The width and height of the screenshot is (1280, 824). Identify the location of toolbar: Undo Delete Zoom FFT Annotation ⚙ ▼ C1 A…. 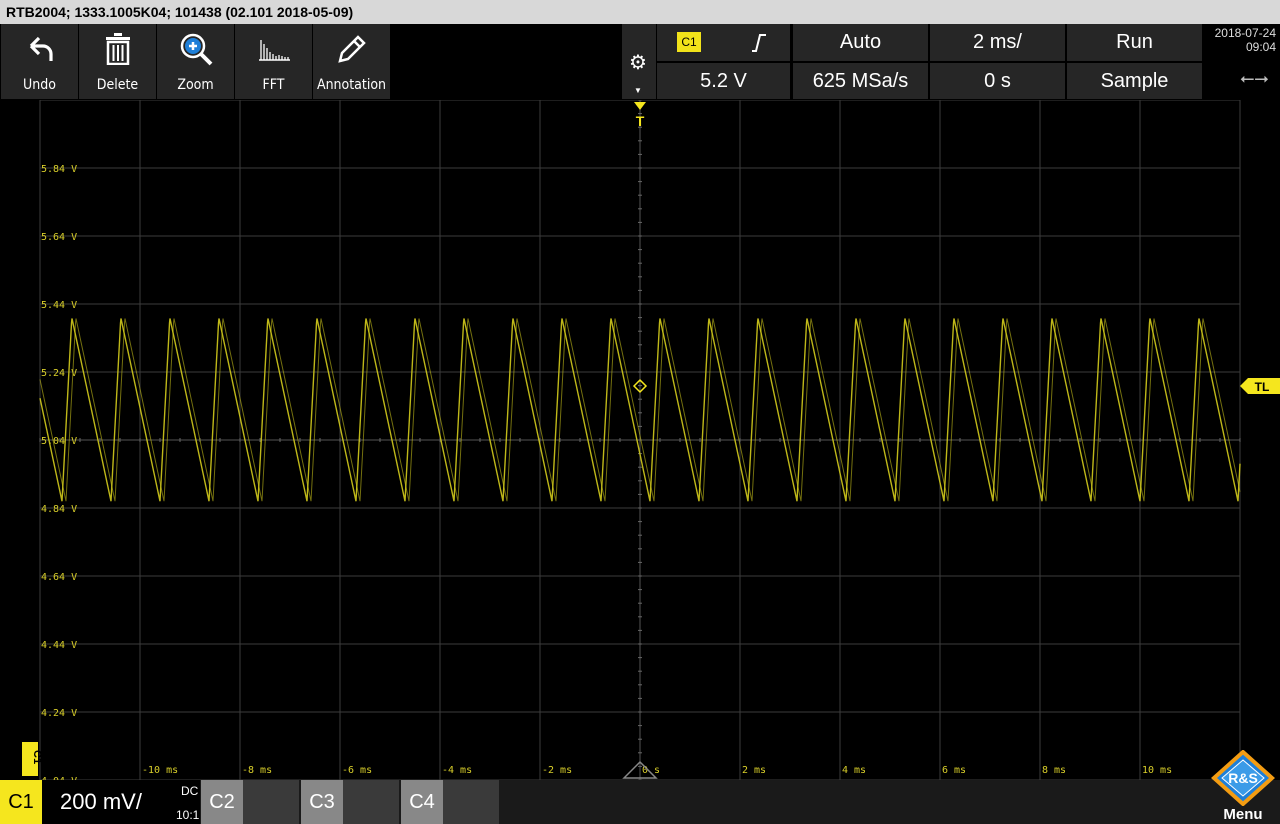
(640, 62).